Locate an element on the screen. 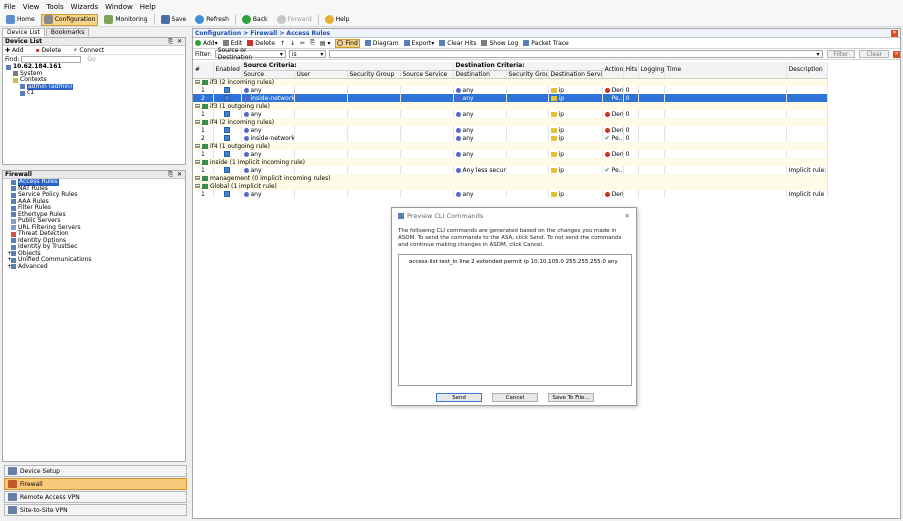  nav-site-to-site-vpn: Site-to-Site VPN is located at coordinates (95, 510).